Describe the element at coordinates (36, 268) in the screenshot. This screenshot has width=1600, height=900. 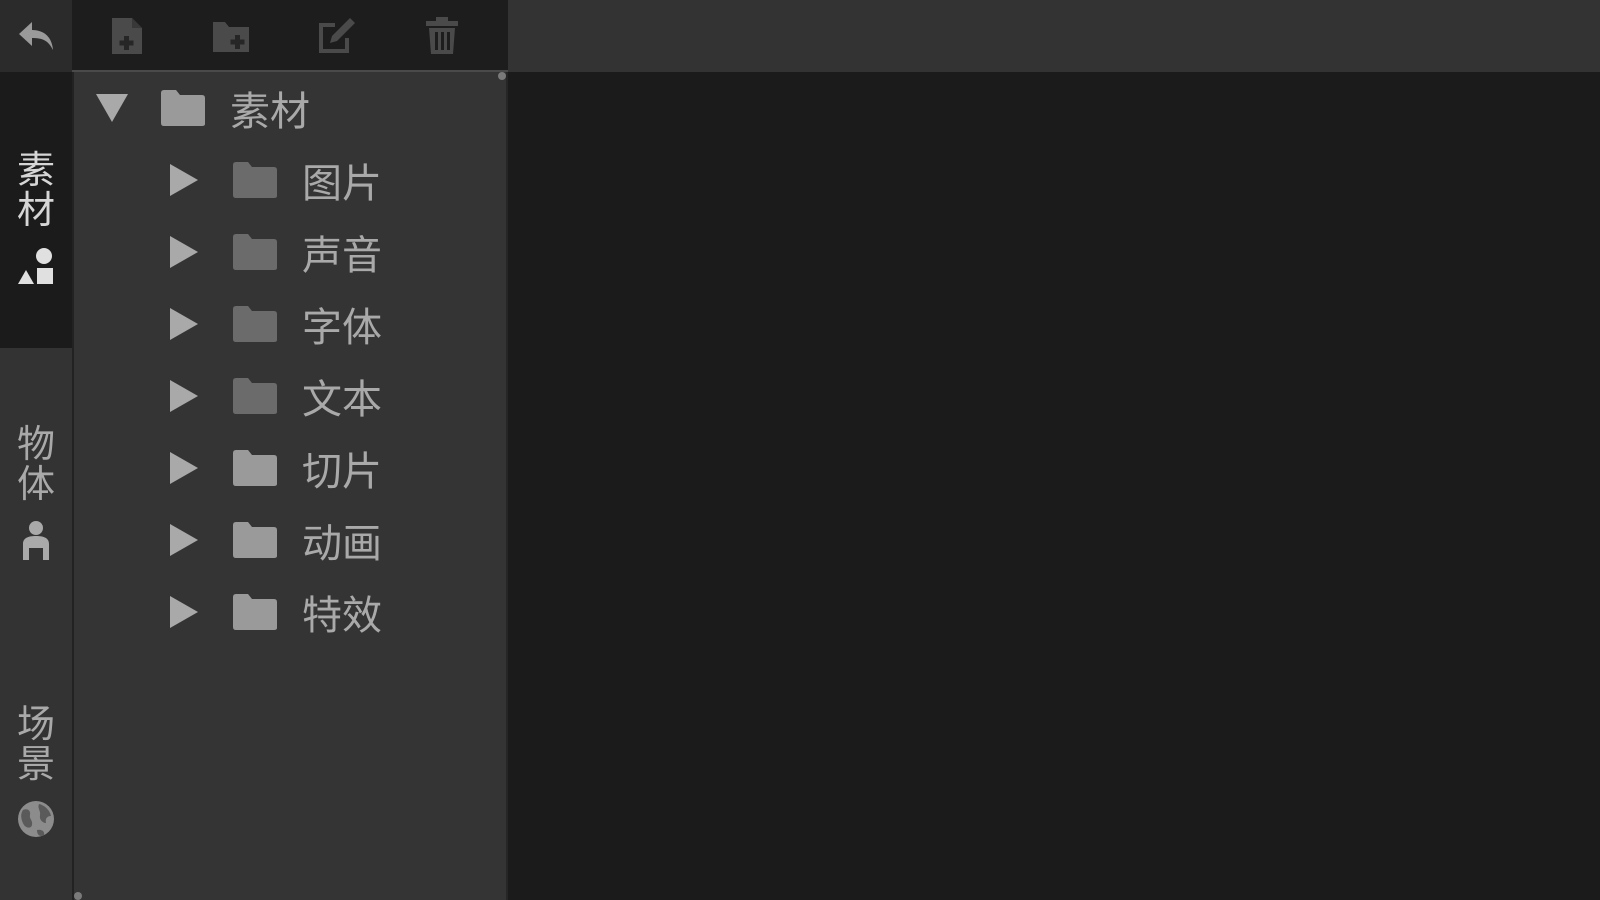
I see `shapes-icon` at that location.